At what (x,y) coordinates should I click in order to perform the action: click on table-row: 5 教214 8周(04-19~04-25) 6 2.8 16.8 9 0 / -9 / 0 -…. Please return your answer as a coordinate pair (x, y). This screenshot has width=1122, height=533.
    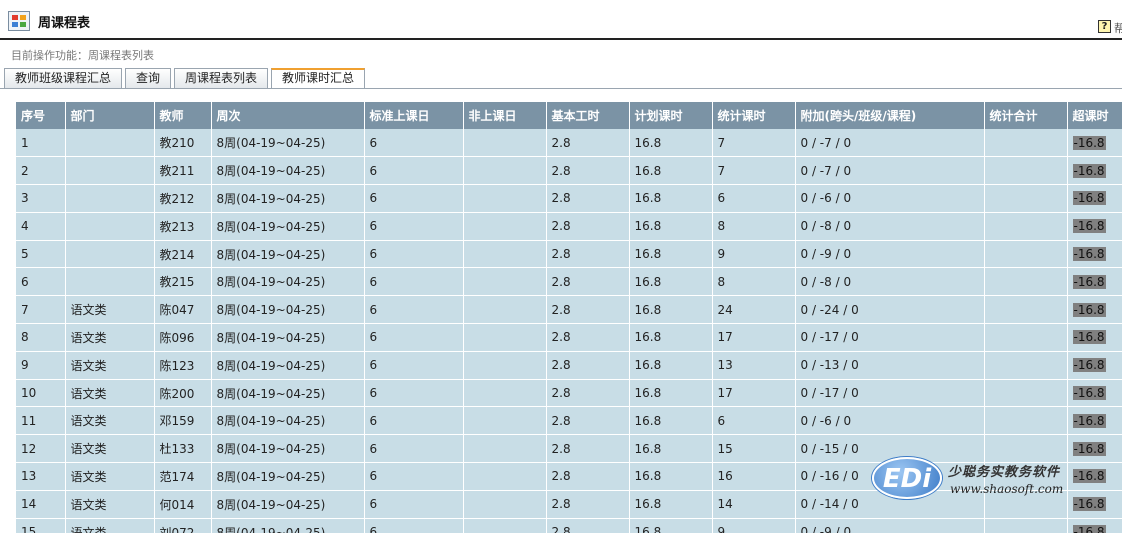
    Looking at the image, I should click on (569, 254).